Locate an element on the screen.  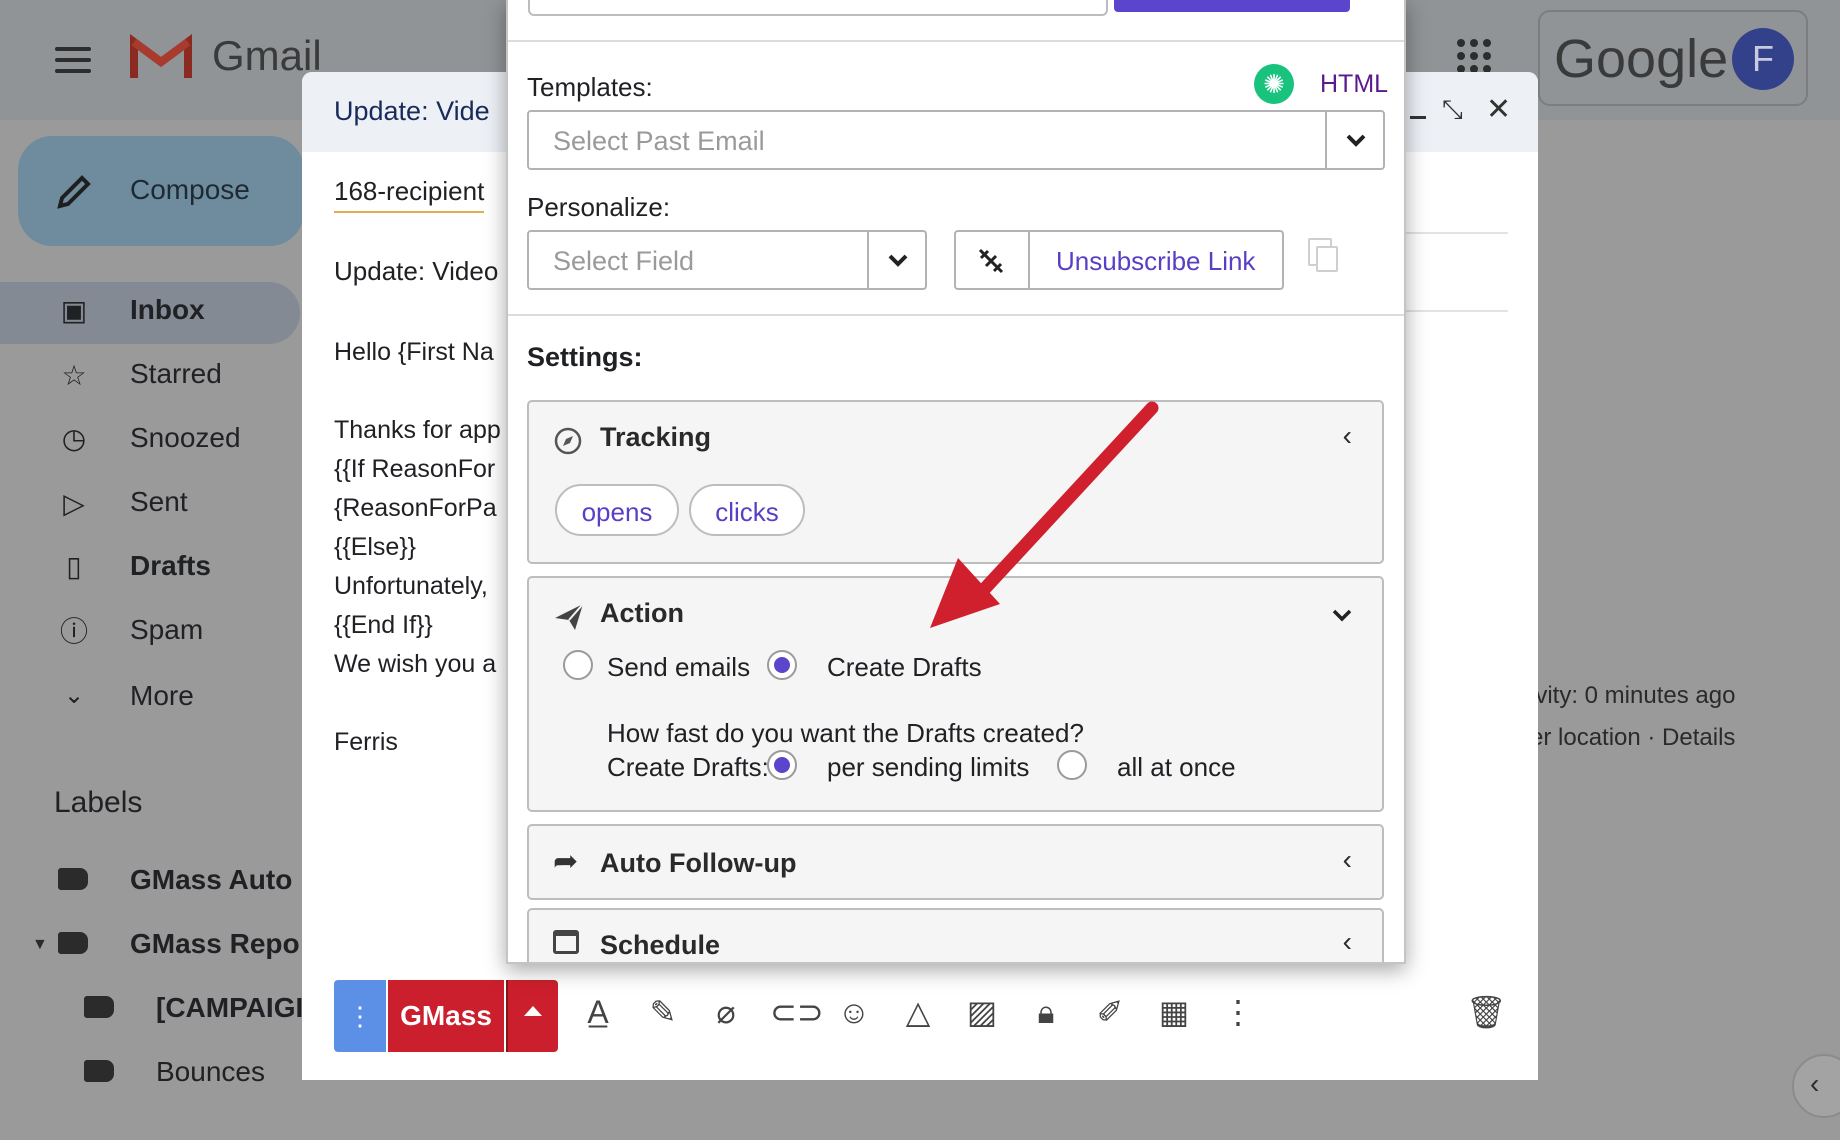
apps-grid-icon is located at coordinates (1474, 56).